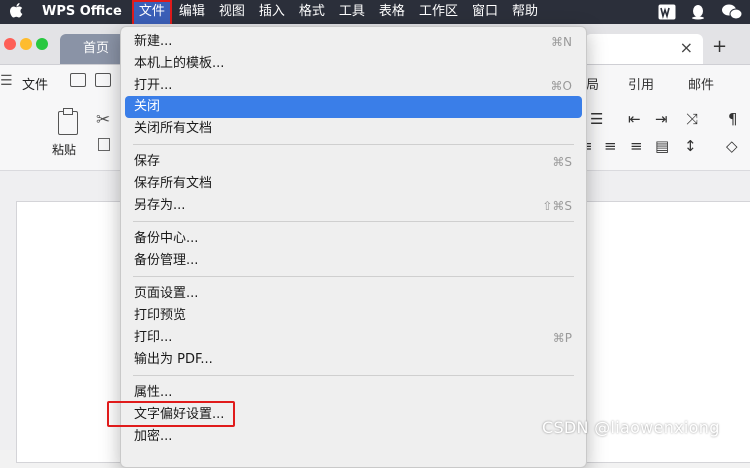 This screenshot has height=468, width=750. I want to click on window-zoom-button, so click(42, 44).